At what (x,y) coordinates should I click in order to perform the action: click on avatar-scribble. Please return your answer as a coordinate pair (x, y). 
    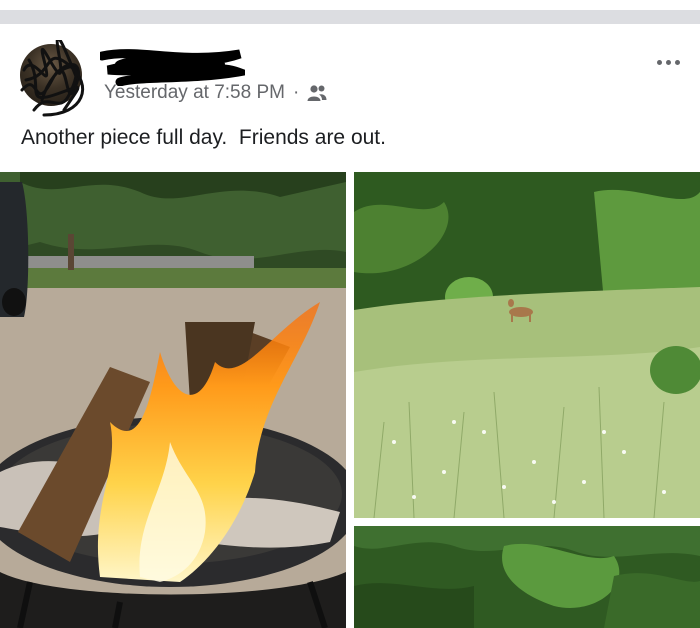
    Looking at the image, I should click on (52, 78).